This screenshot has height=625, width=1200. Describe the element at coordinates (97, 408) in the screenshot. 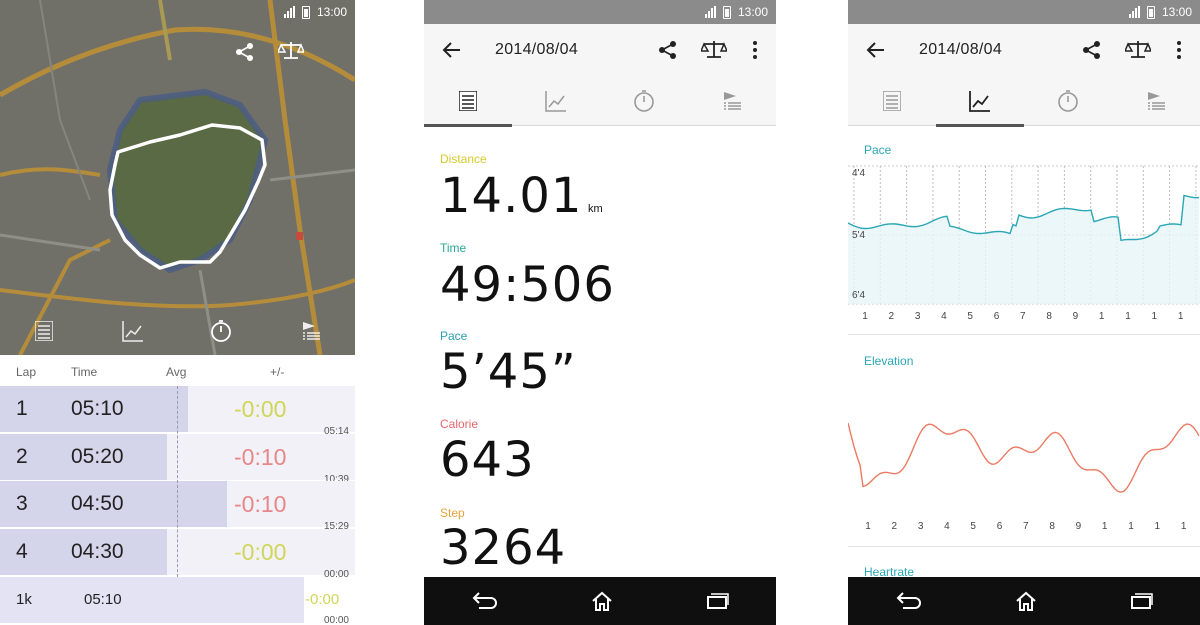

I see `lap-time: 05:10` at that location.